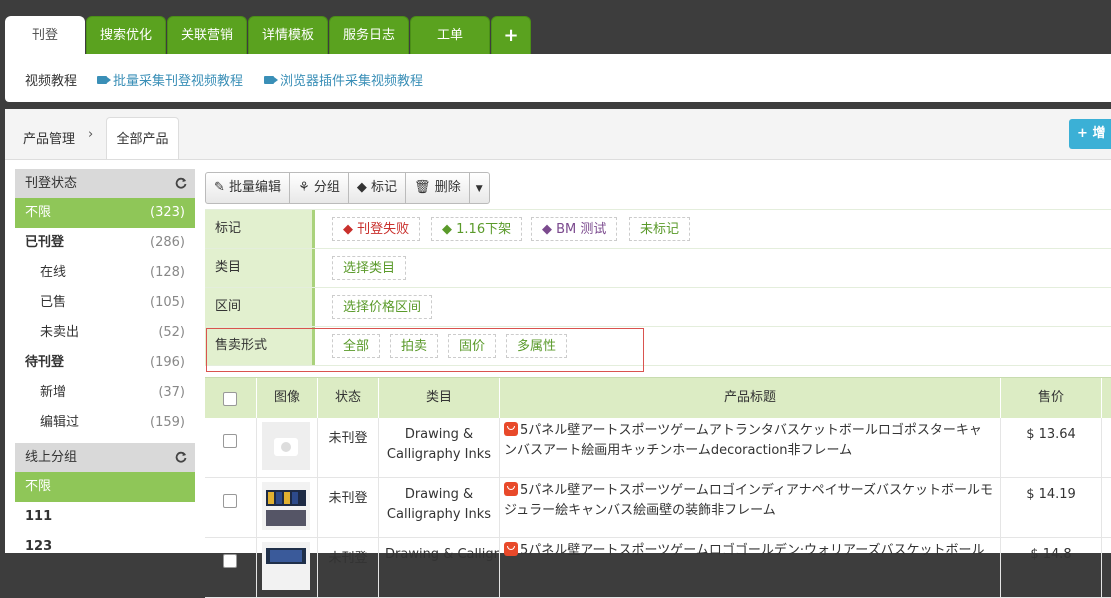  What do you see at coordinates (53, 302) in the screenshot?
I see `sidebar-item-label: 已售` at bounding box center [53, 302].